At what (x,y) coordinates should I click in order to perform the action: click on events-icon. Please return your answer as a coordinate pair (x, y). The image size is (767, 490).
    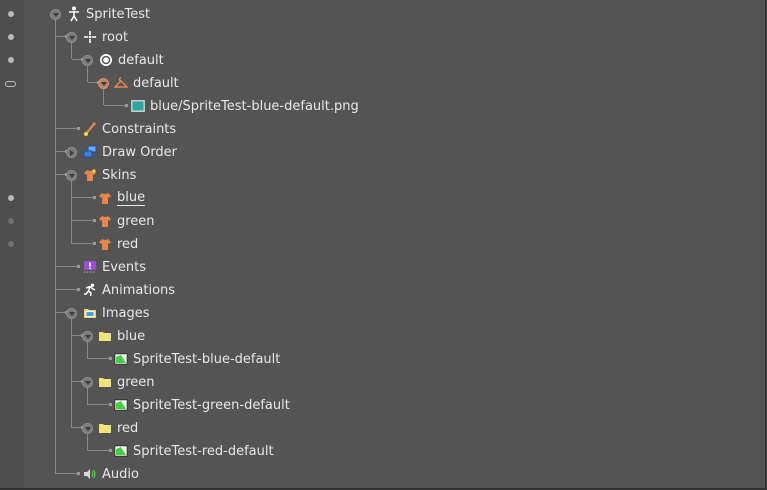
    Looking at the image, I should click on (90, 267).